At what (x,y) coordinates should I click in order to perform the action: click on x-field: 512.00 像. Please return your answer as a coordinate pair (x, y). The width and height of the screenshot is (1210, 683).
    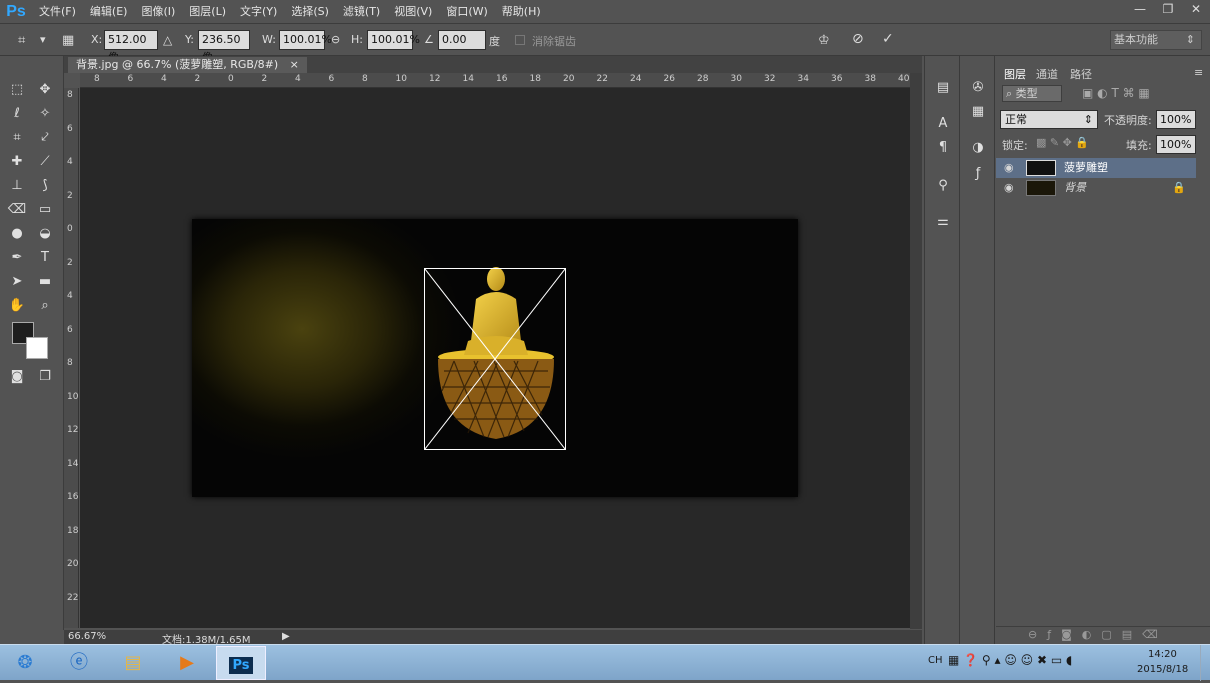
    Looking at the image, I should click on (131, 47).